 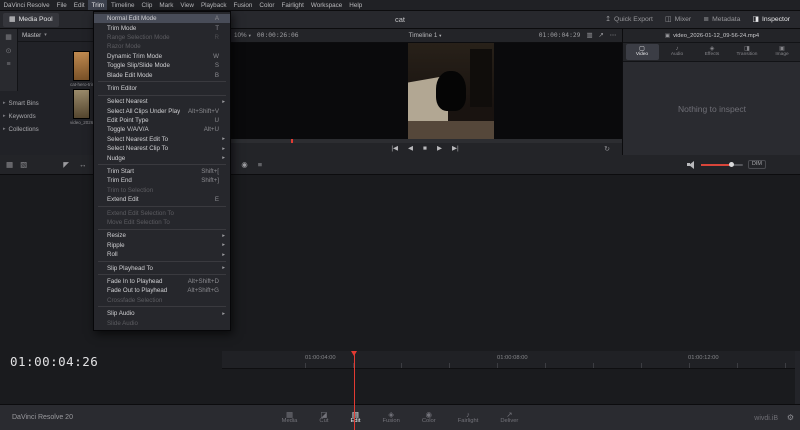 I want to click on bin-list-icon: ▦, so click(x=8, y=37).